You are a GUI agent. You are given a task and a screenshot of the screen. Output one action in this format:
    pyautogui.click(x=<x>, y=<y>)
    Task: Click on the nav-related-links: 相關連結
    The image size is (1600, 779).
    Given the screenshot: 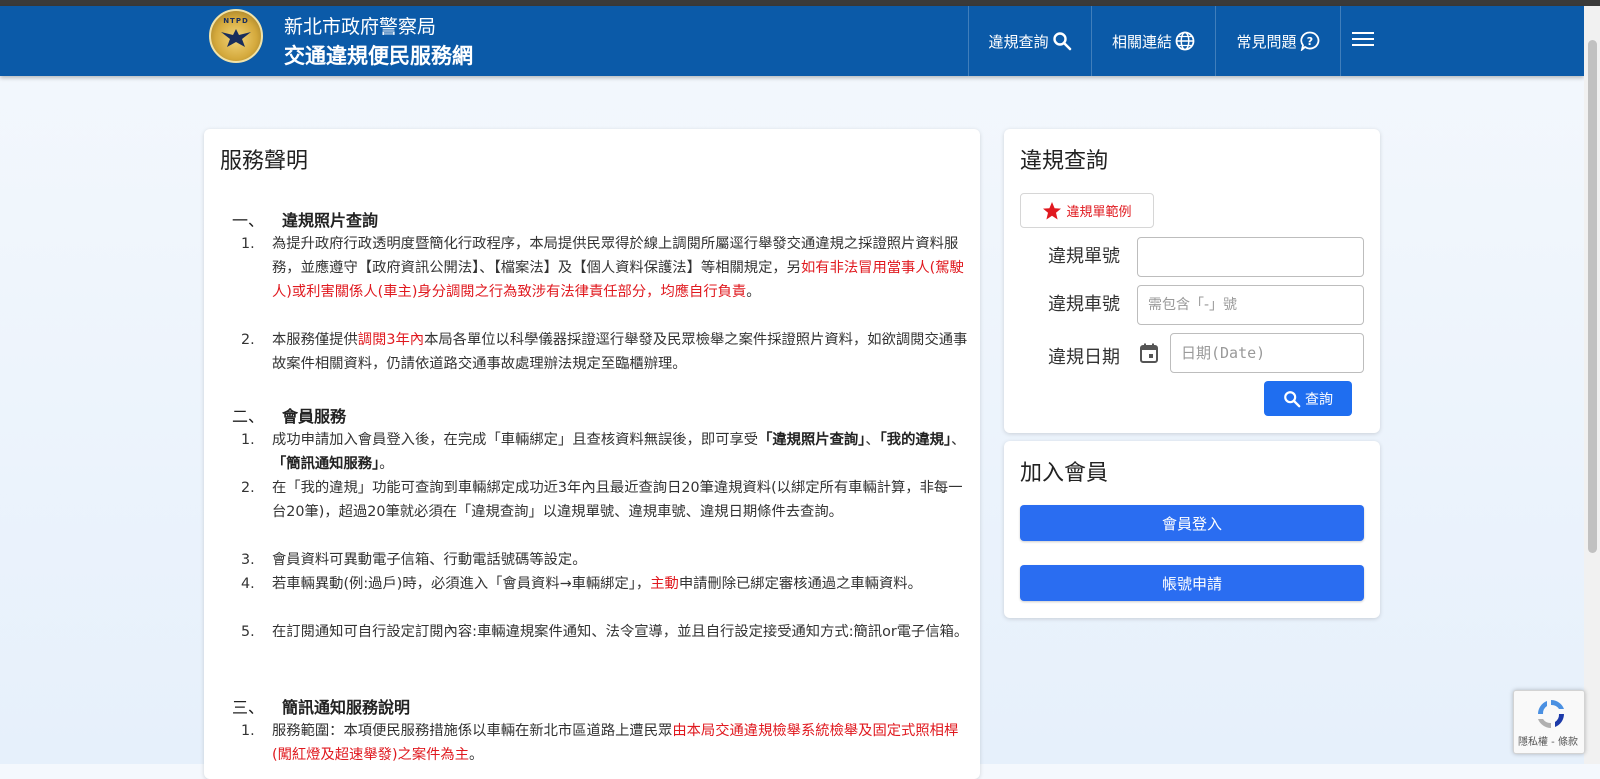 What is the action you would take?
    pyautogui.click(x=1153, y=41)
    